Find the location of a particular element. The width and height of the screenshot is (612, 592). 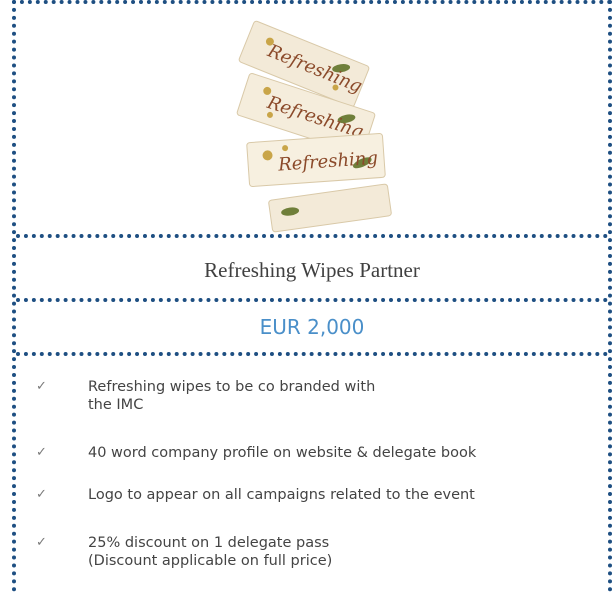

price-label: EUR 2,000 is located at coordinates (312, 327).